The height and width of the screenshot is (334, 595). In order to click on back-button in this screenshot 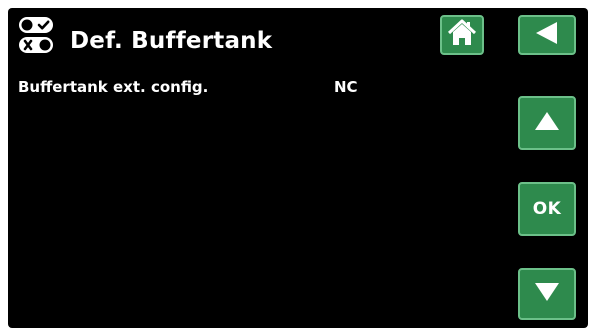, I will do `click(547, 35)`.